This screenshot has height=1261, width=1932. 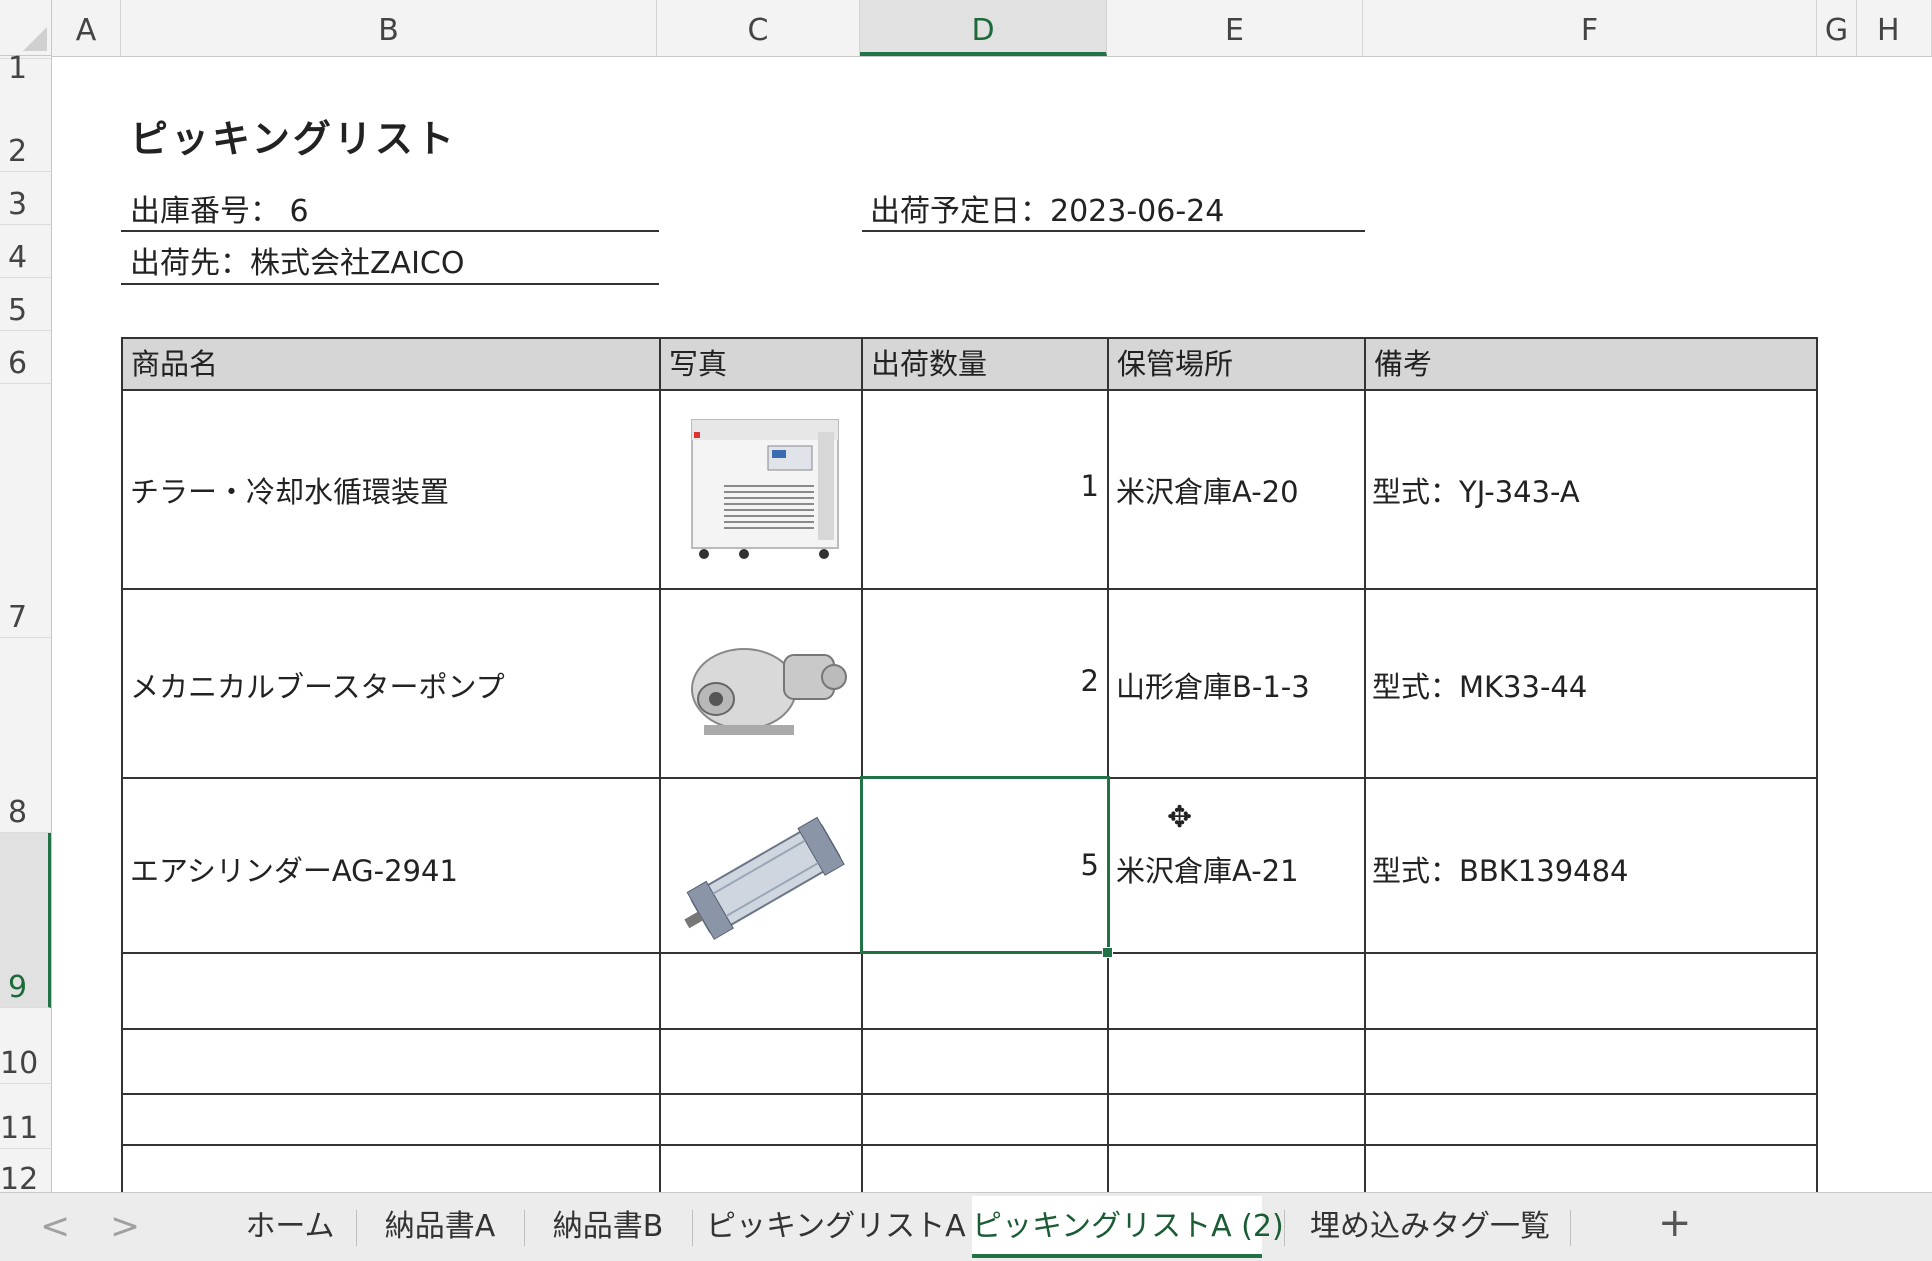 What do you see at coordinates (18, 310) in the screenshot?
I see `row-number: 5` at bounding box center [18, 310].